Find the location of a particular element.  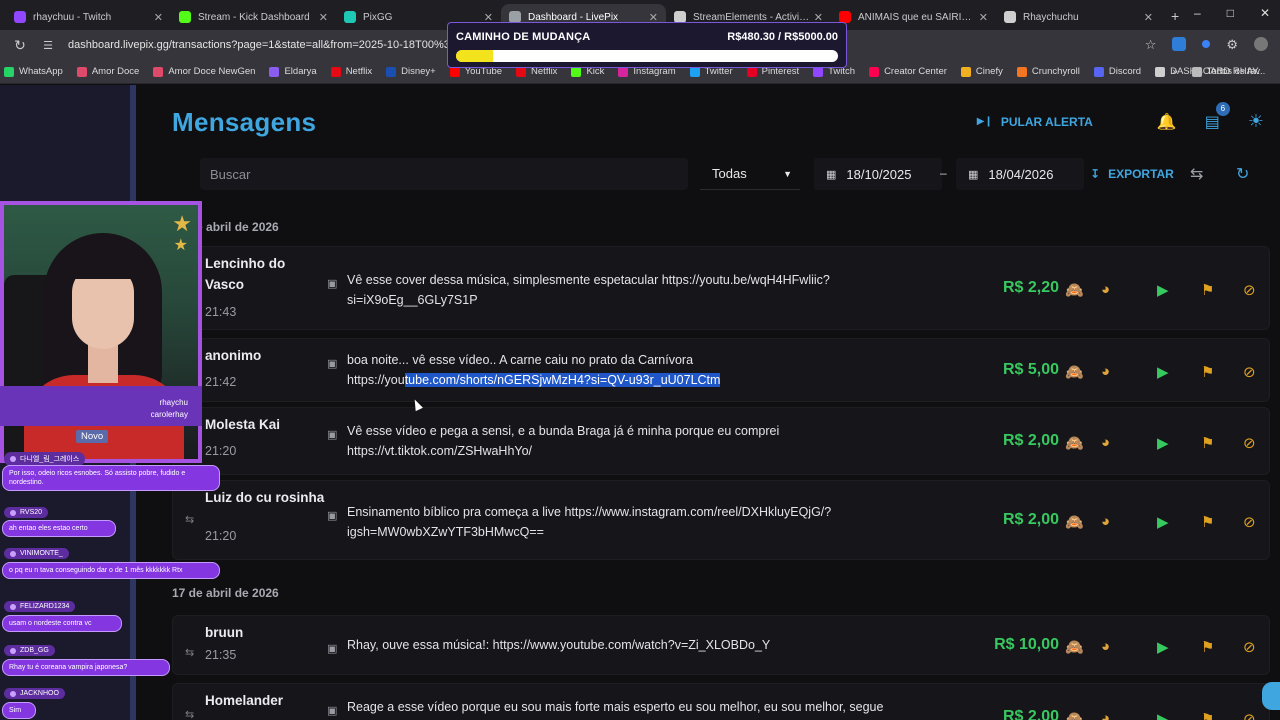

bookmarks-more-icon: » is located at coordinates (1174, 71).